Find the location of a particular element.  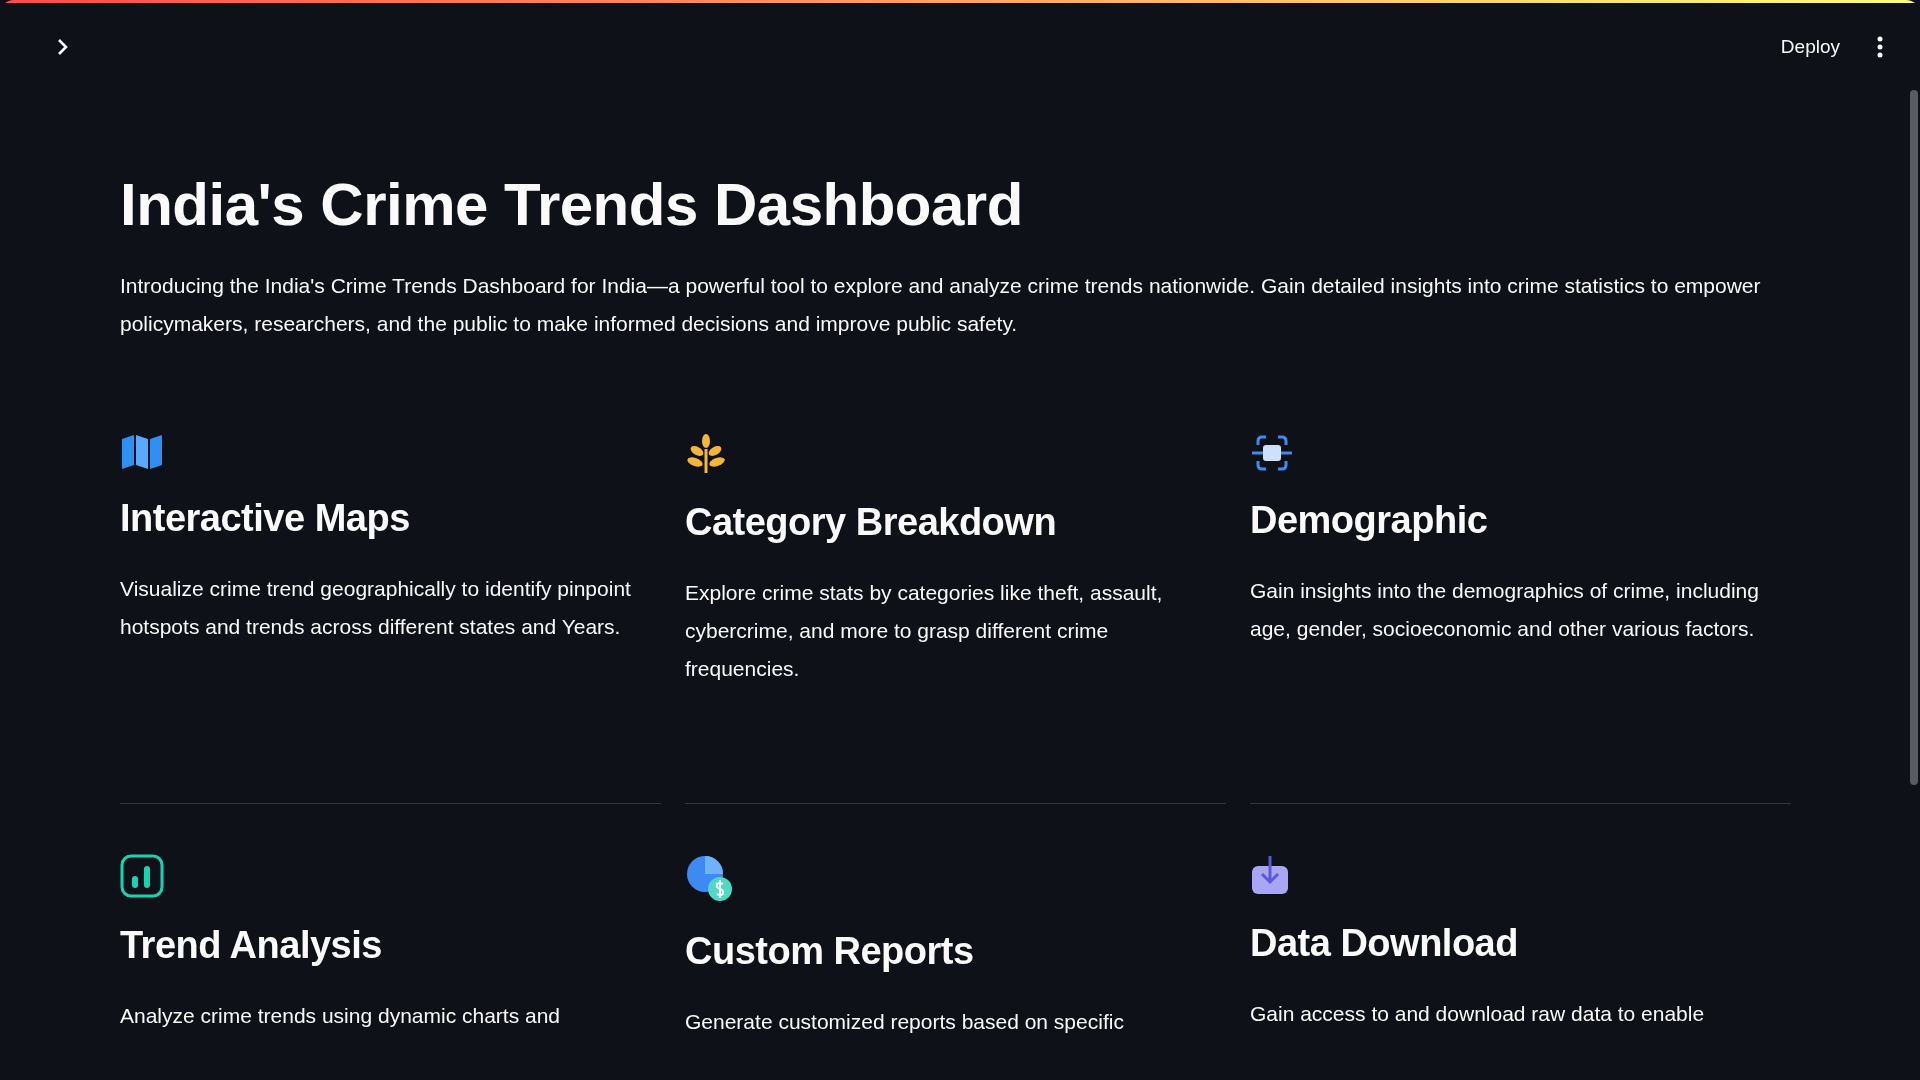

bar-chart-icon is located at coordinates (142, 876).